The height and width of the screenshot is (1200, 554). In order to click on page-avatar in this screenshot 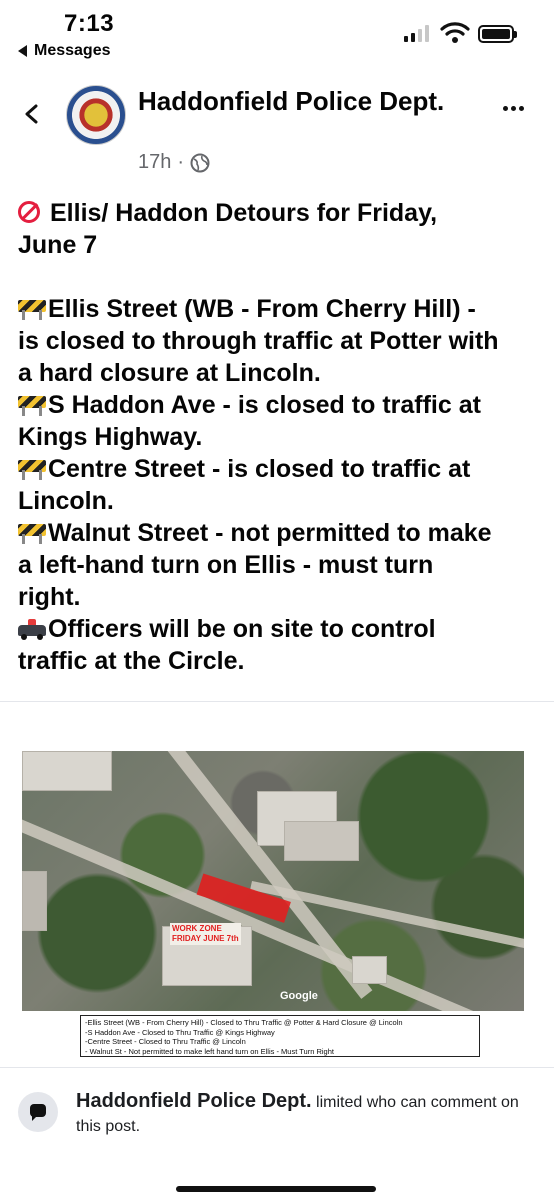, I will do `click(96, 115)`.